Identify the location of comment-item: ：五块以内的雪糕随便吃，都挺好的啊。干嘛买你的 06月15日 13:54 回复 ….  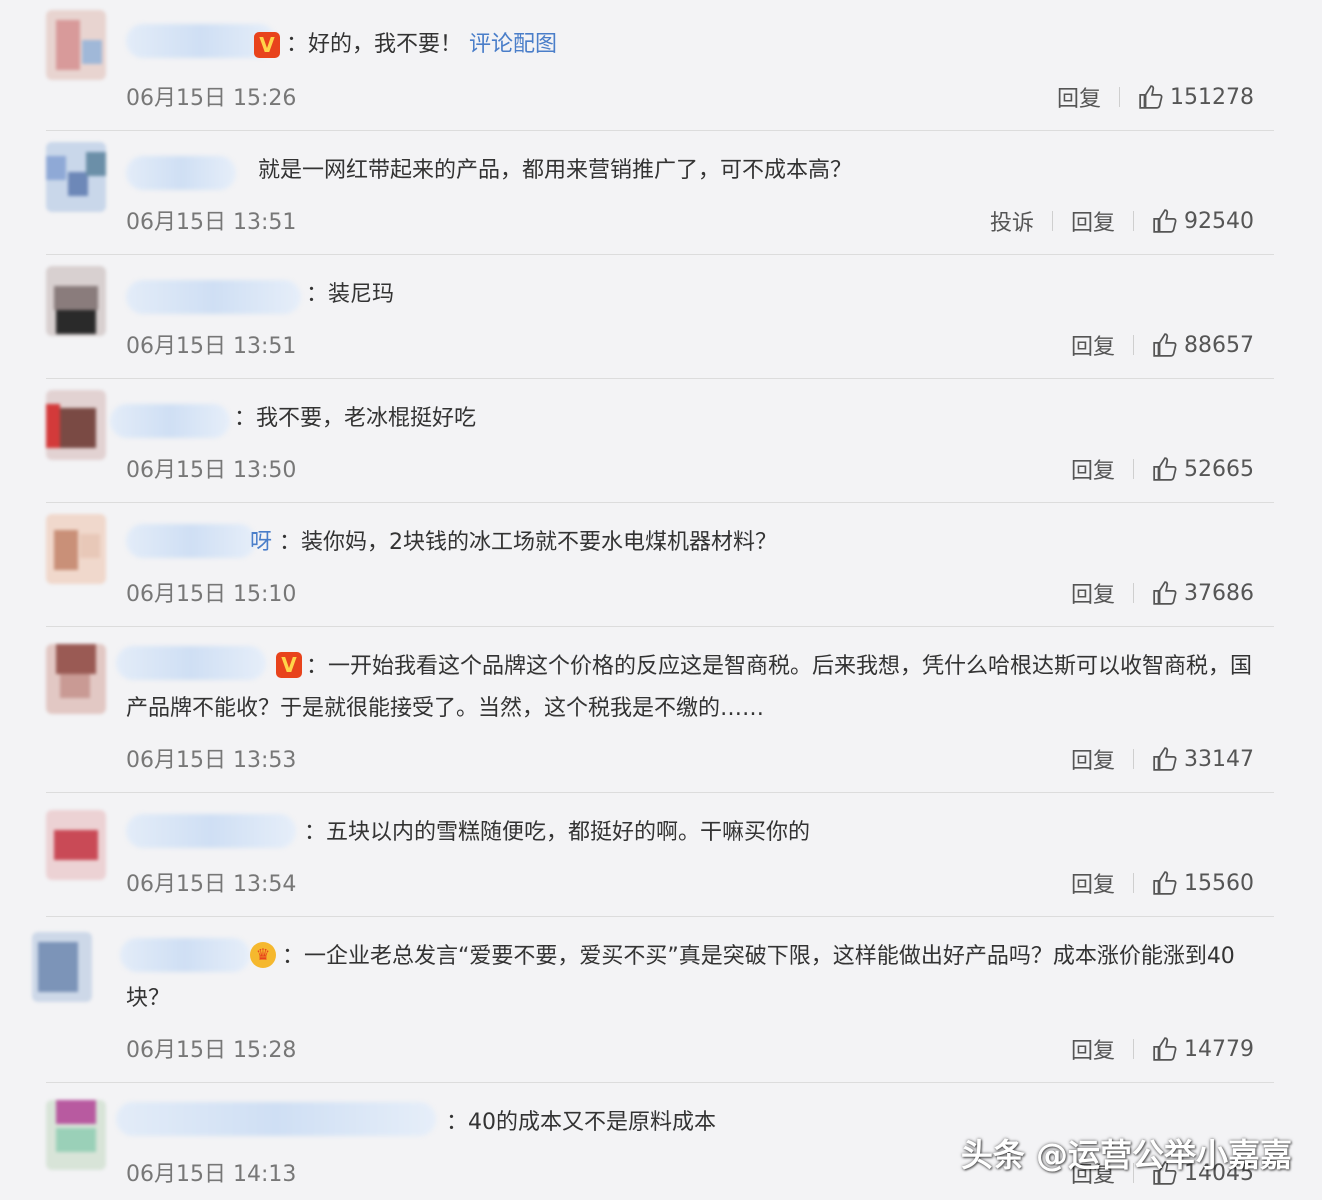
(660, 854).